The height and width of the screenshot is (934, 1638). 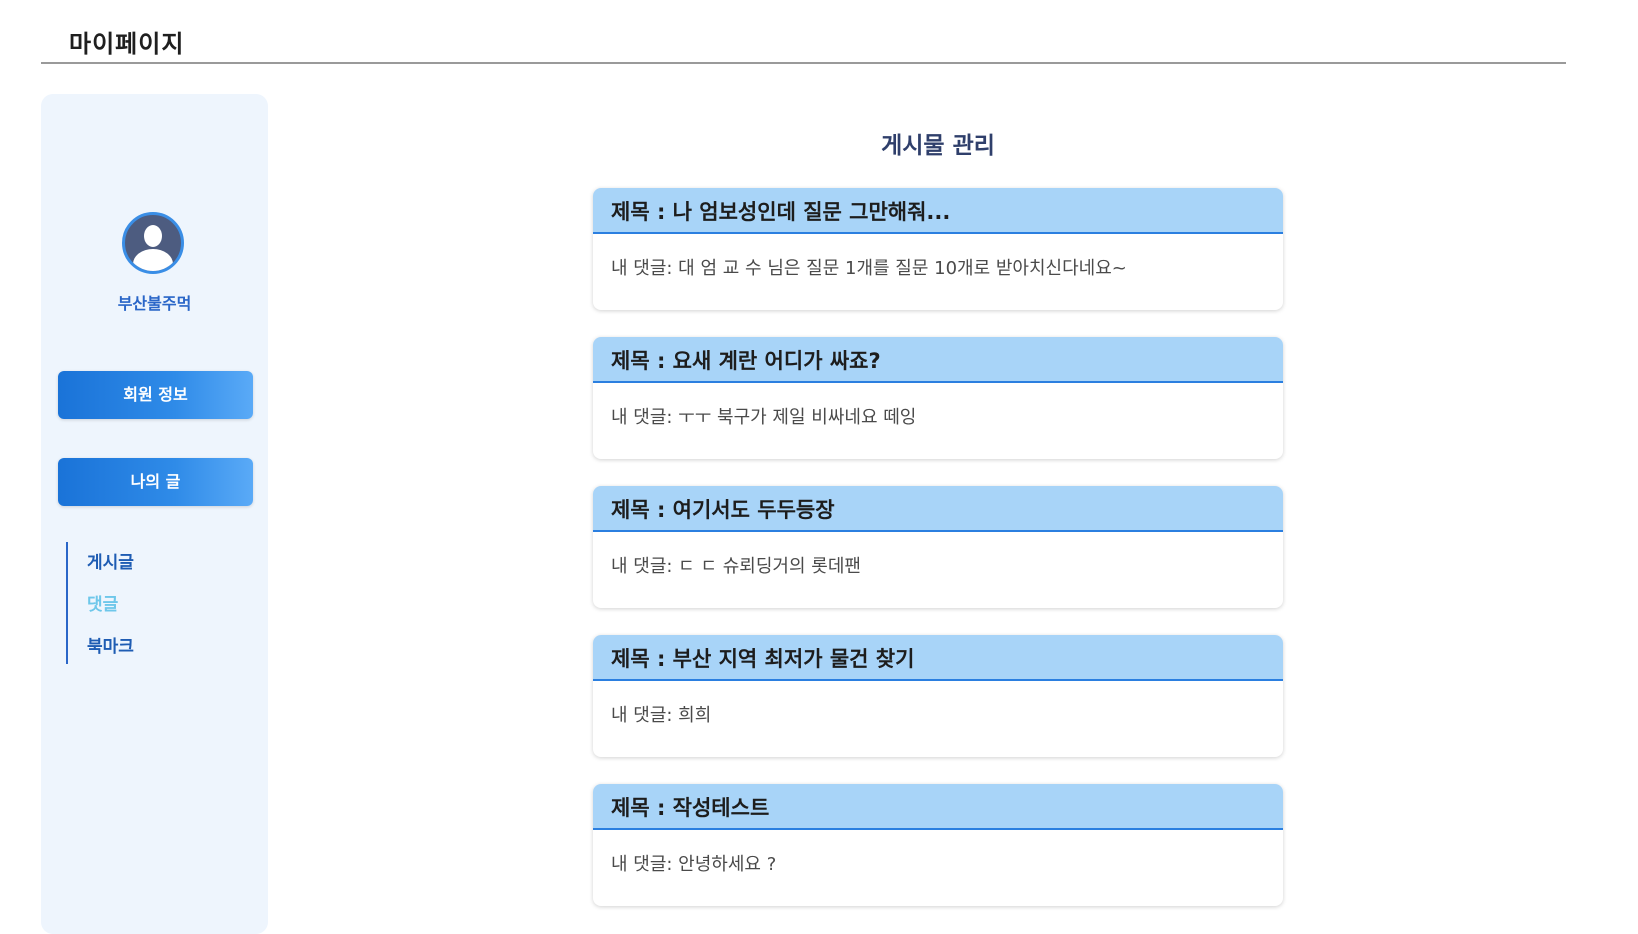 I want to click on my-posts-button: 나의 글, so click(x=155, y=482).